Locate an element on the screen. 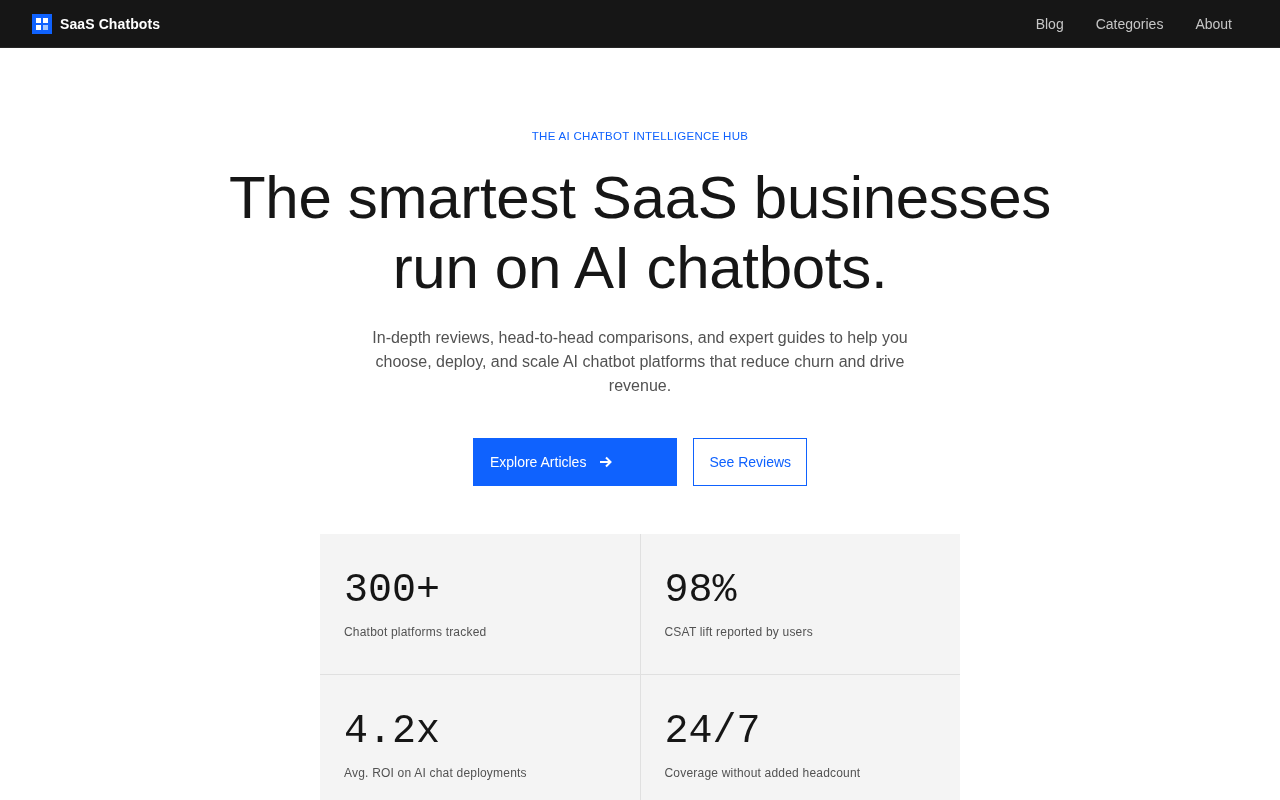  stat-value: 24/7 is located at coordinates (713, 732).